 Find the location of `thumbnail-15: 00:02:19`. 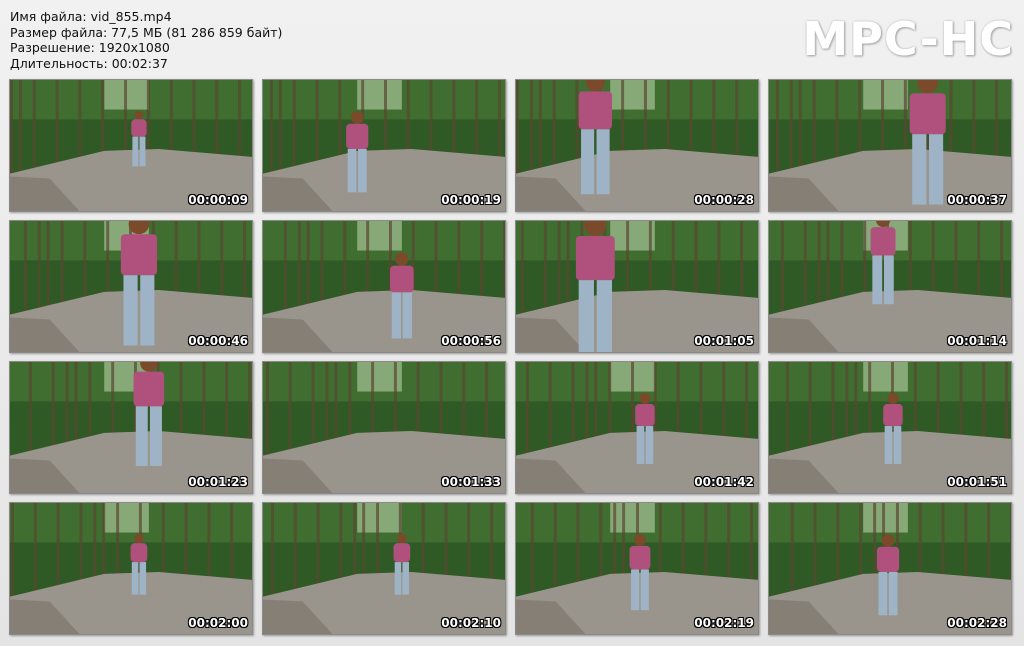

thumbnail-15: 00:02:19 is located at coordinates (637, 568).